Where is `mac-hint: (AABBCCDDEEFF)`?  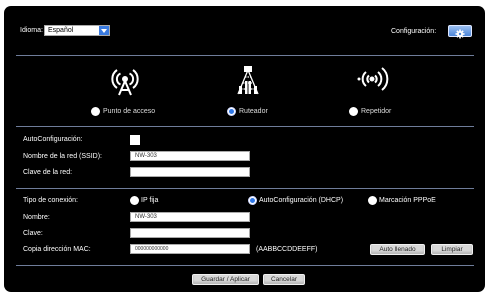
mac-hint: (AABBCCDDEEFF) is located at coordinates (287, 249).